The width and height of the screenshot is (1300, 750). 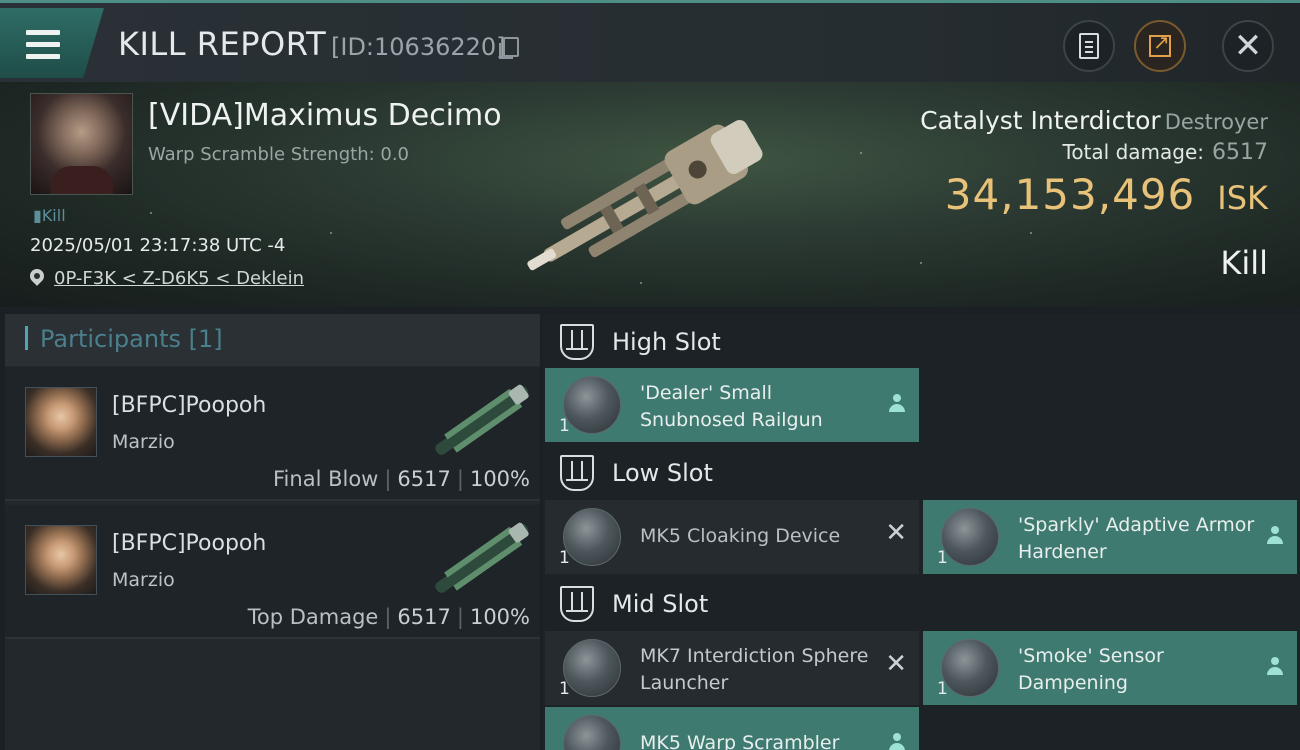 What do you see at coordinates (592, 668) in the screenshot?
I see `interdiction-launcher-icon` at bounding box center [592, 668].